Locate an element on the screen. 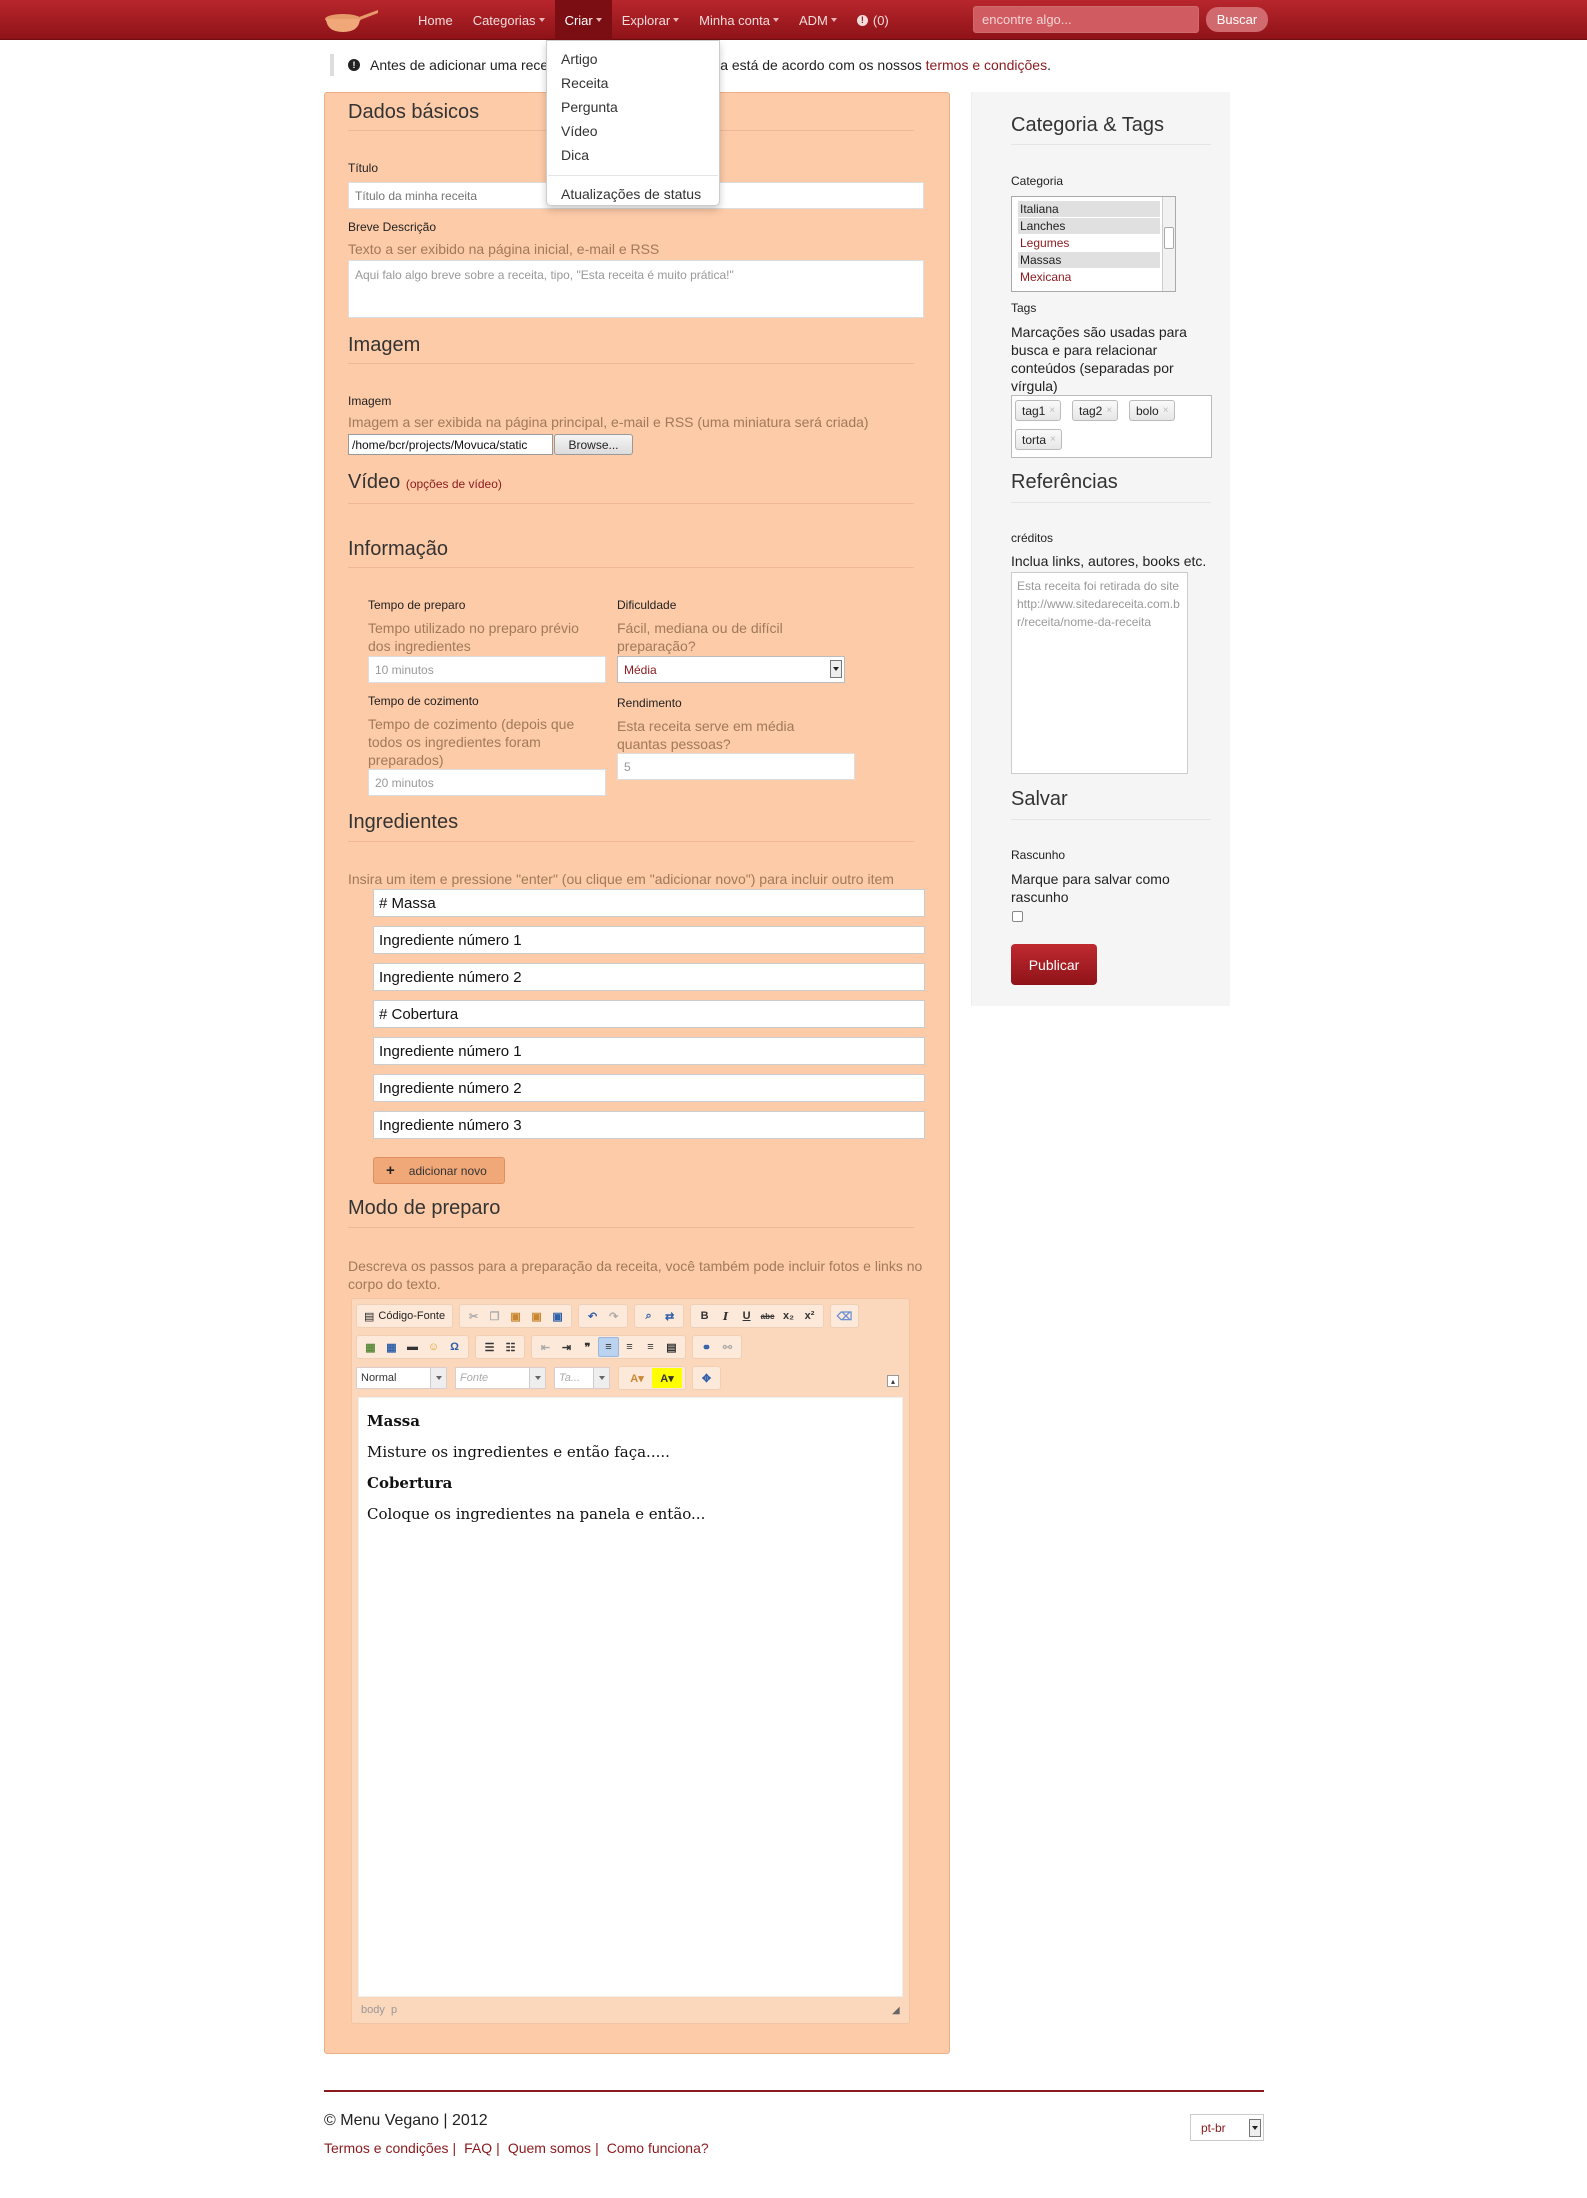  tag-chip: tag1 × is located at coordinates (1038, 410).